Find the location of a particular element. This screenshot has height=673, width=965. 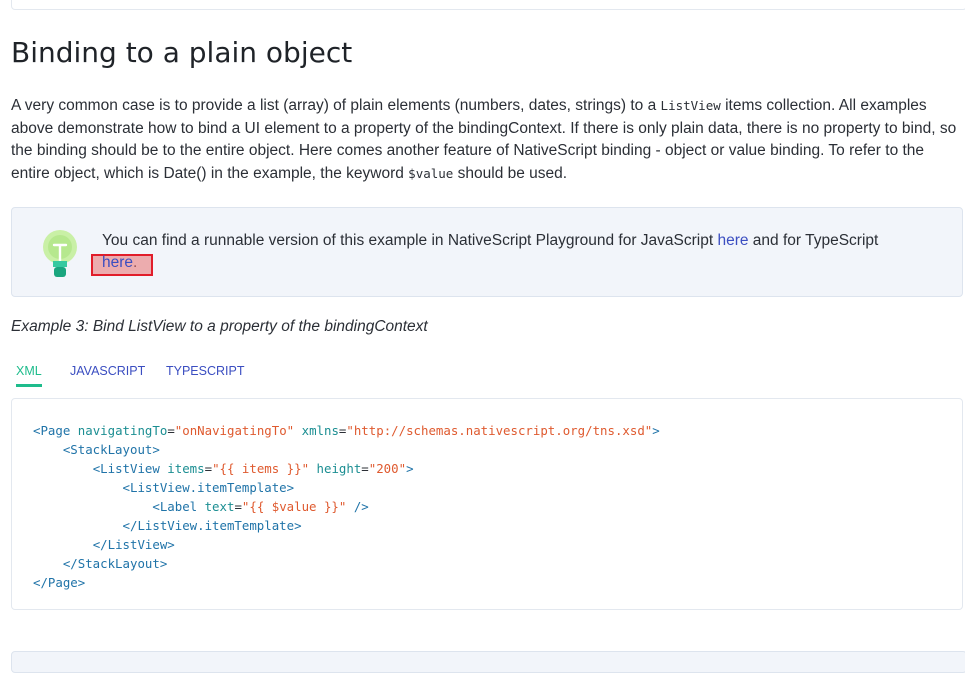

tab-xml: XML is located at coordinates (29, 375).